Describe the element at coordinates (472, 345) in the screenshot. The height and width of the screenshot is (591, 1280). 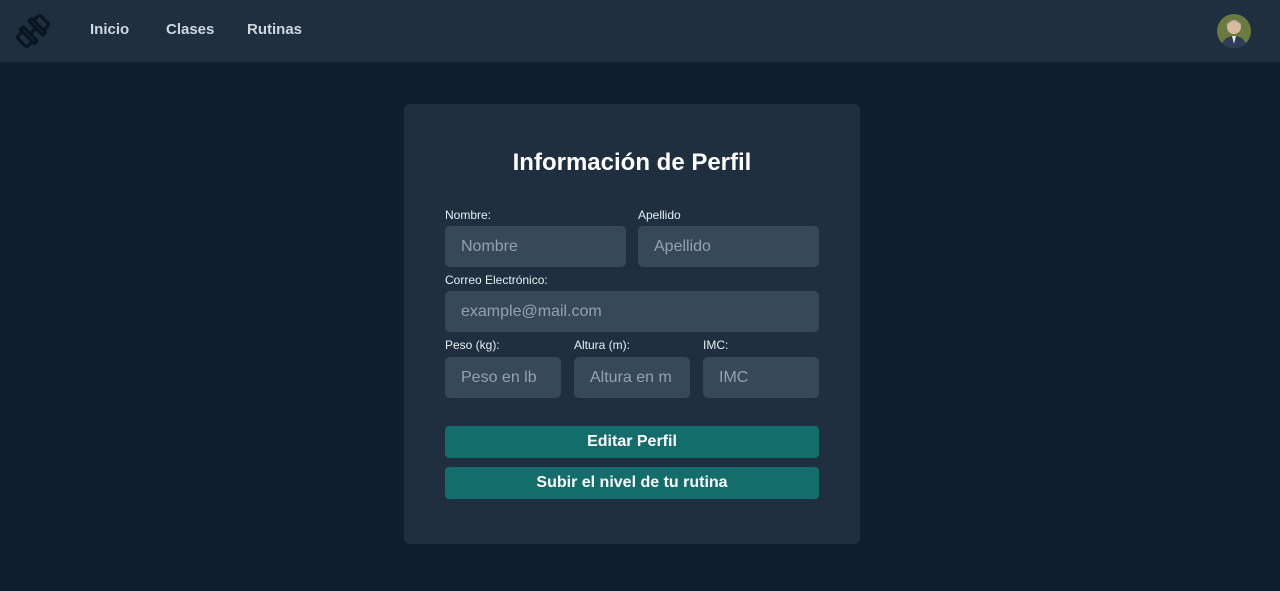
I see `peso-label: Peso (kg):` at that location.